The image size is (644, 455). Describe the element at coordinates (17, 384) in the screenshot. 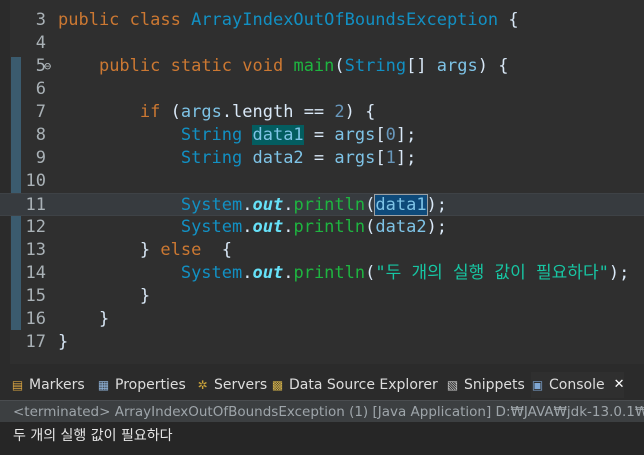

I see `markers-icon: ▤` at that location.